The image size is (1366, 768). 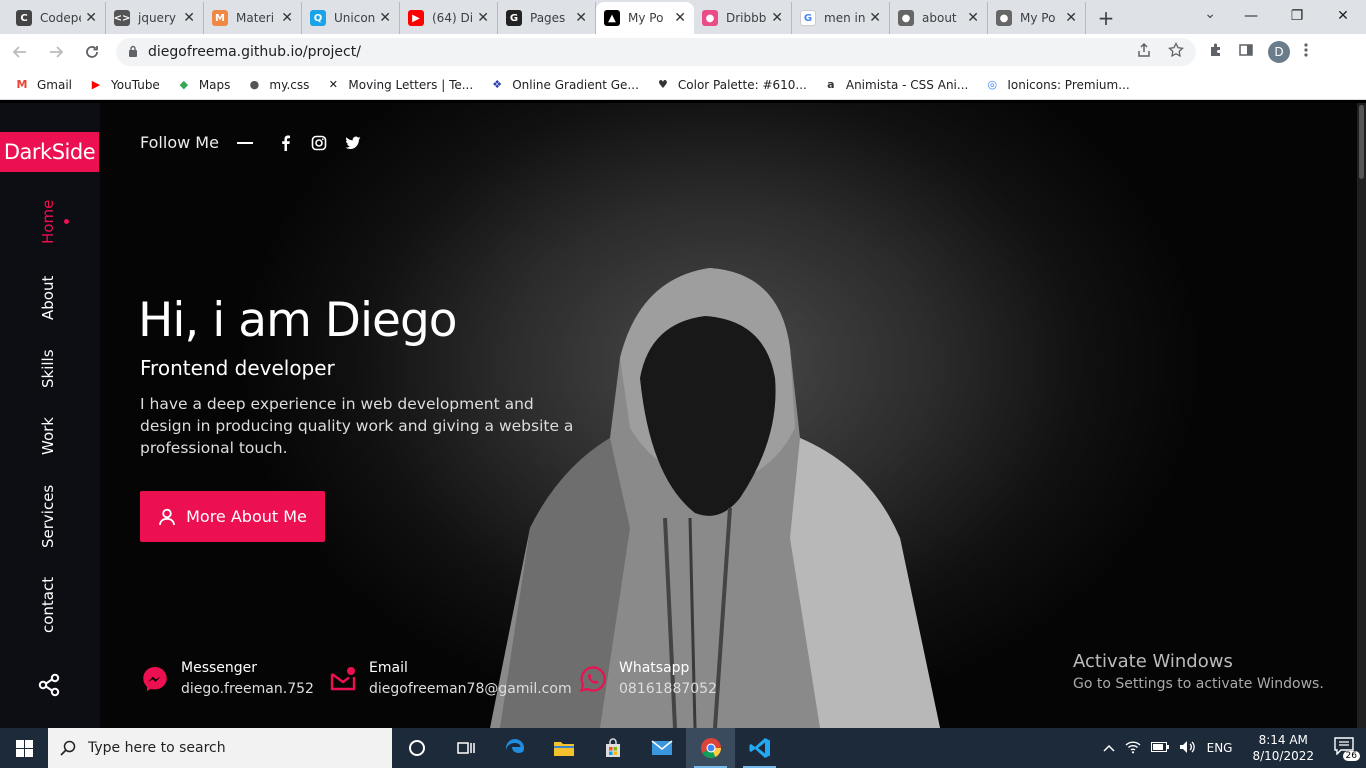 I want to click on browser-tab: ● about ✕, so click(x=939, y=18).